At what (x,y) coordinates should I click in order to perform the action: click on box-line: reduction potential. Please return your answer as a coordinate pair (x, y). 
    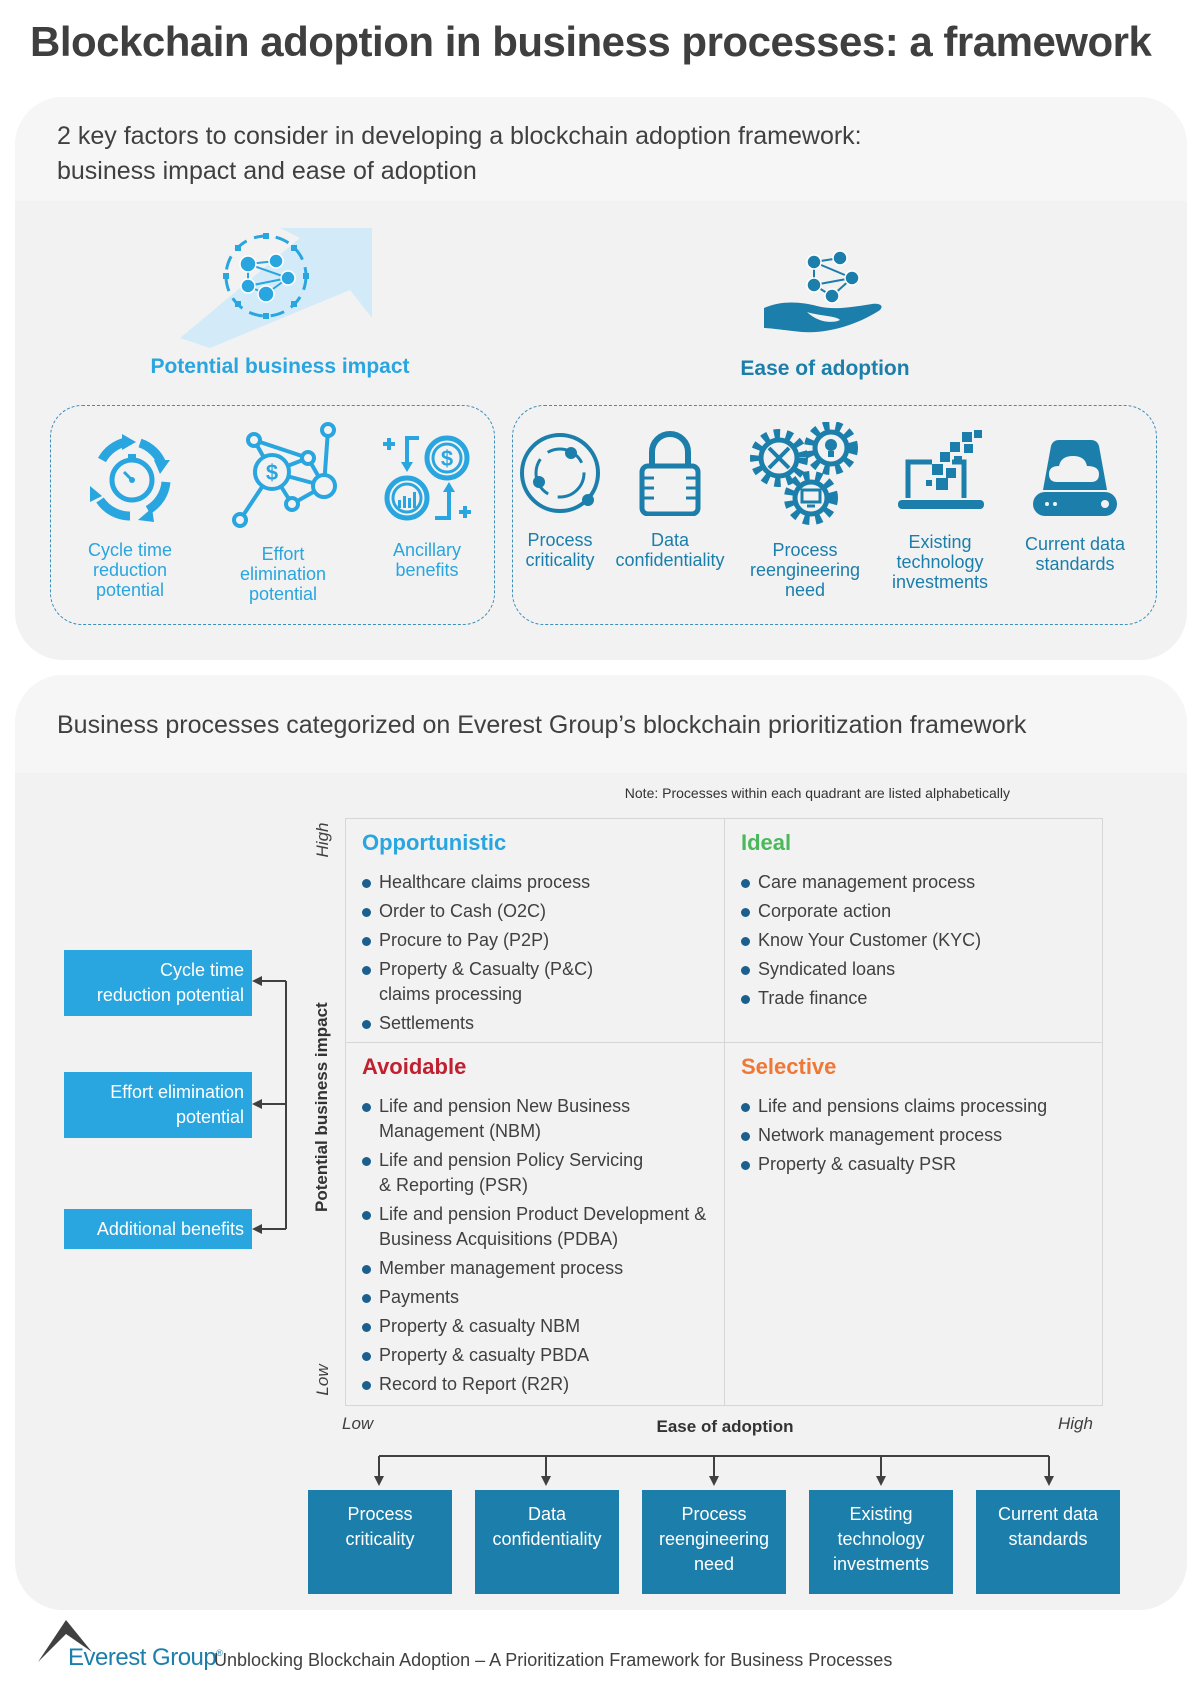
    Looking at the image, I should click on (170, 995).